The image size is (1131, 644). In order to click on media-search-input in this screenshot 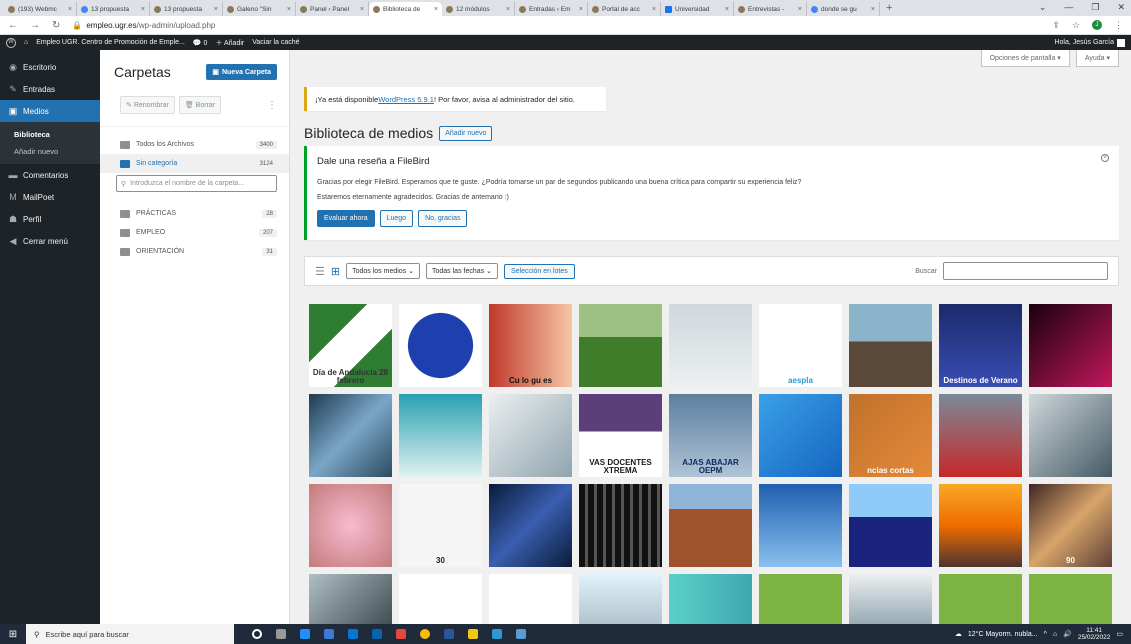, I will do `click(1025, 271)`.